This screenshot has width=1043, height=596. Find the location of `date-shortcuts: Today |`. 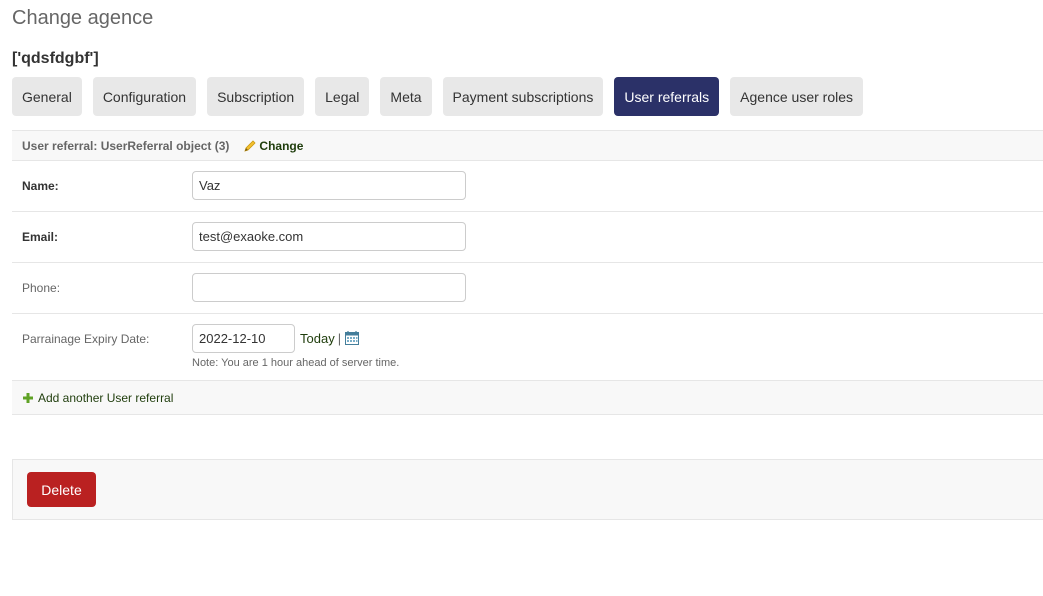

date-shortcuts: Today | is located at coordinates (330, 338).